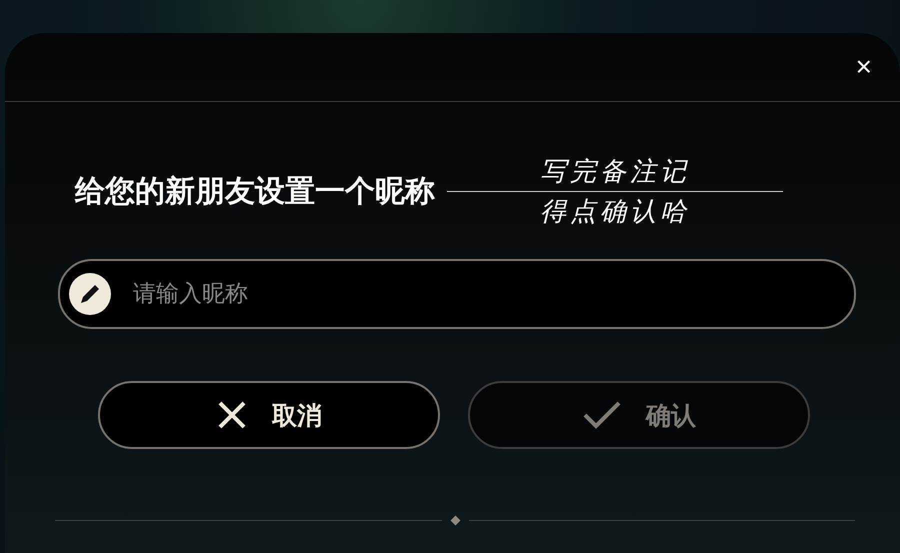 The height and width of the screenshot is (553, 900). I want to click on nickname-input-field: 请输入昵称, so click(457, 294).